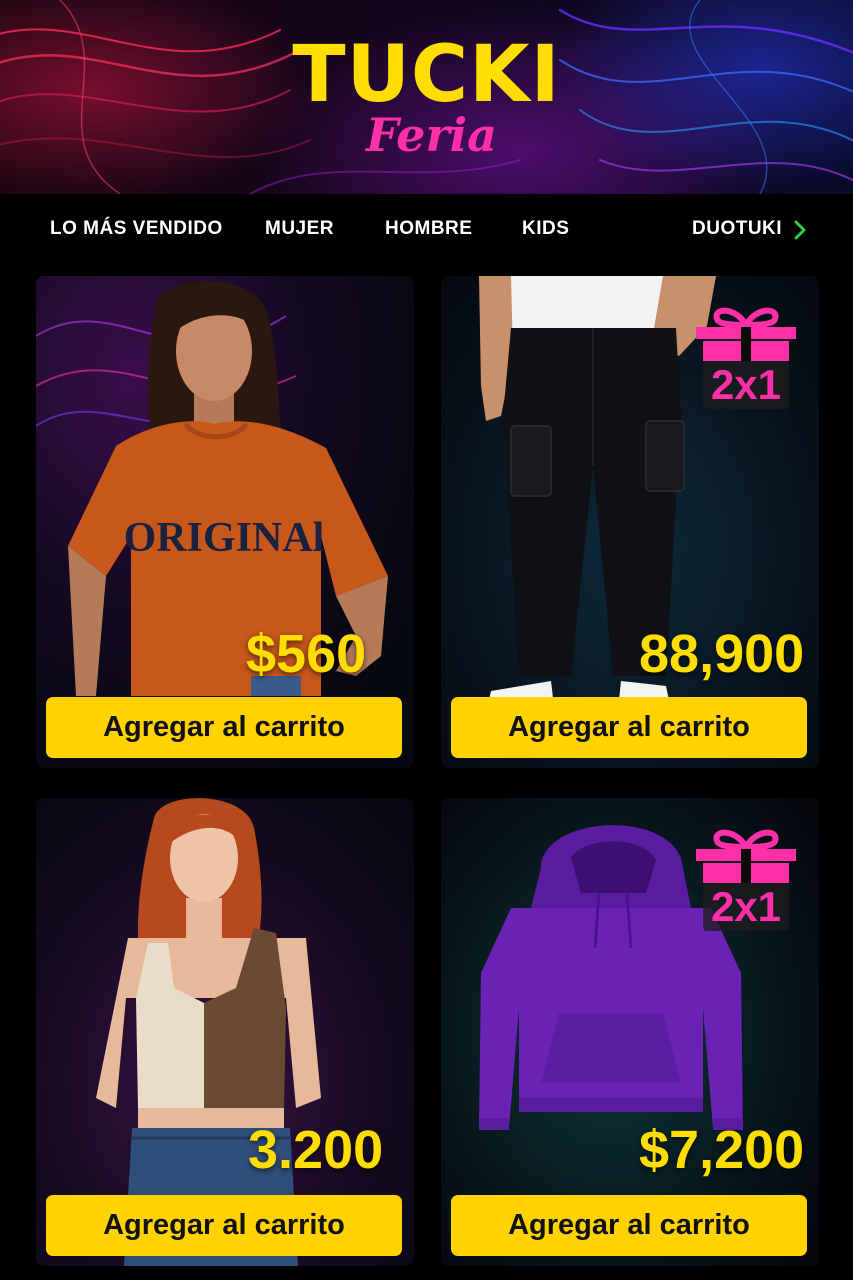  Describe the element at coordinates (722, 1150) in the screenshot. I see `product-price: $7,200` at that location.